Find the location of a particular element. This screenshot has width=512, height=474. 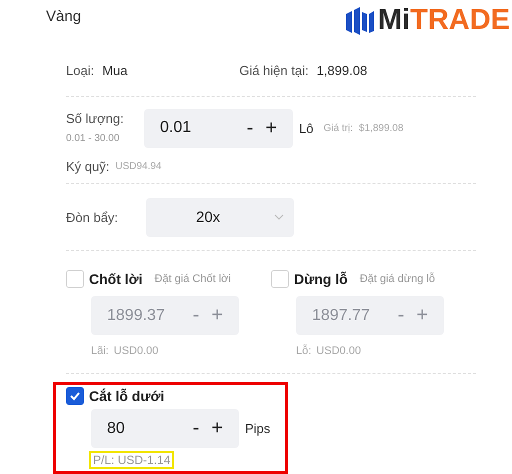

pl-text: P/L: USD-1.14 is located at coordinates (131, 460).